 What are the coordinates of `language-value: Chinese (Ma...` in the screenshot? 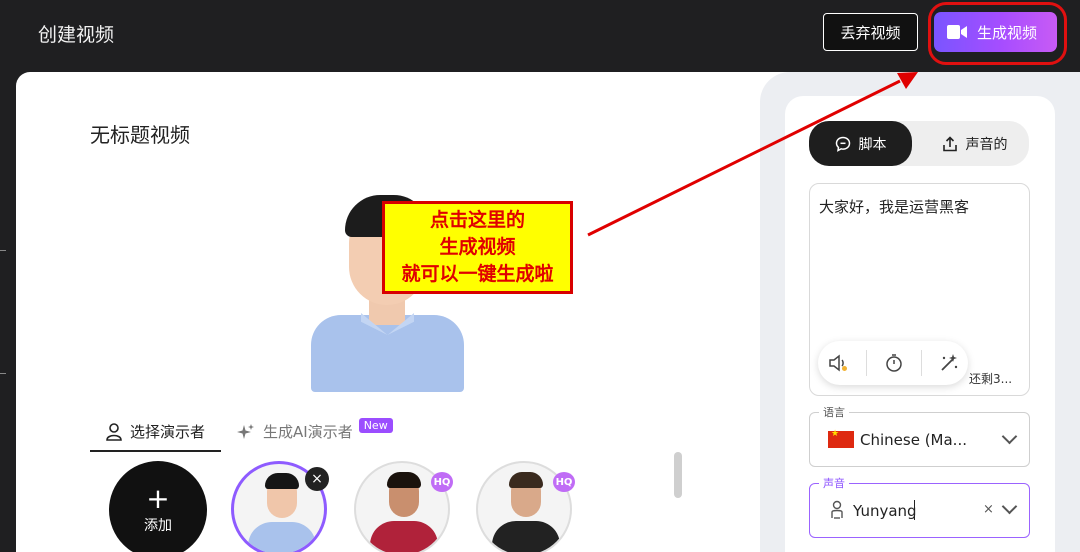 It's located at (913, 440).